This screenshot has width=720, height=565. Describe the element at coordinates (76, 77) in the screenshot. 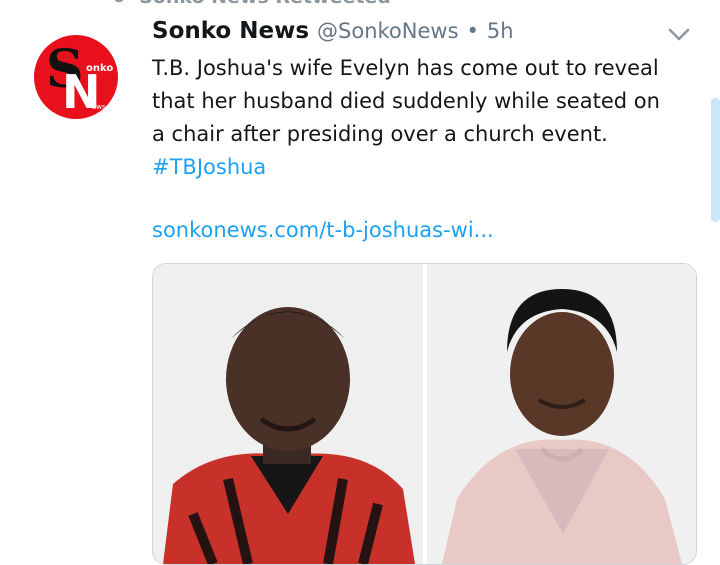

I see `avatar: S onko N ews` at that location.